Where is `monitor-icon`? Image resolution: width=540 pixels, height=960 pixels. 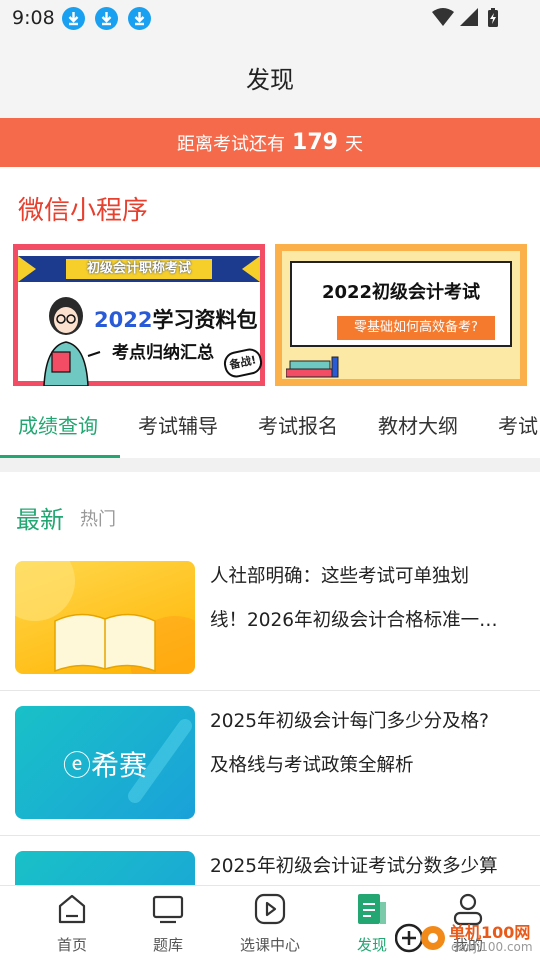
monitor-icon is located at coordinates (168, 909).